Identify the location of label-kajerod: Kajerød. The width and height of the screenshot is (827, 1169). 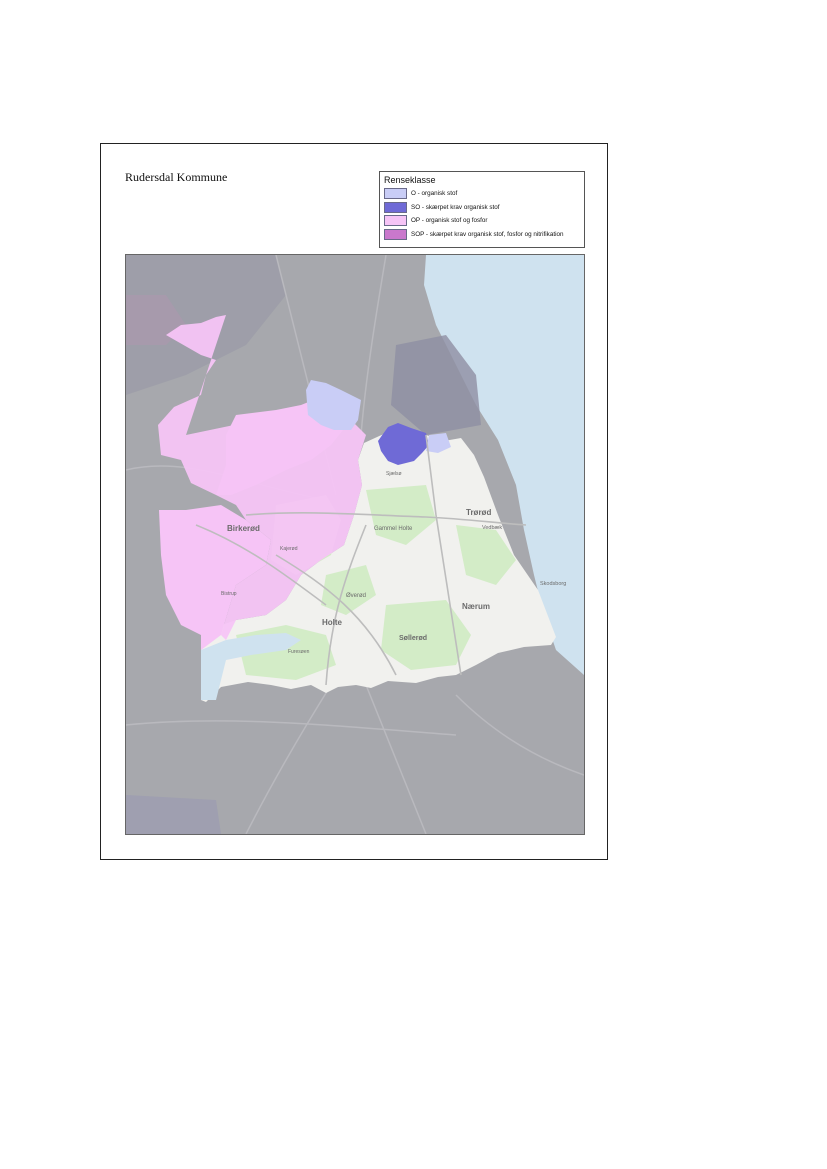
(289, 549).